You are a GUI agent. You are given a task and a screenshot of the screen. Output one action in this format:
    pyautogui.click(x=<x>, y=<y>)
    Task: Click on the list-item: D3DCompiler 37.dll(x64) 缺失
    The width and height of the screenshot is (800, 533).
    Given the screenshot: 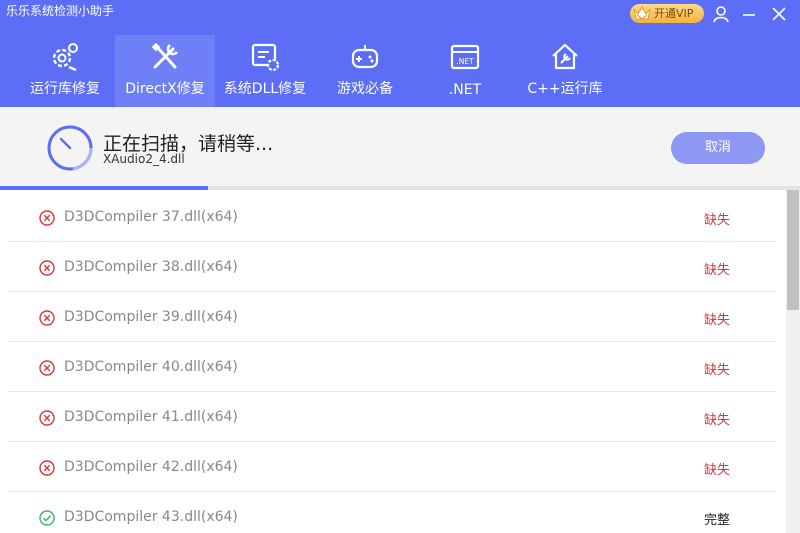 What is the action you would take?
    pyautogui.click(x=392, y=217)
    